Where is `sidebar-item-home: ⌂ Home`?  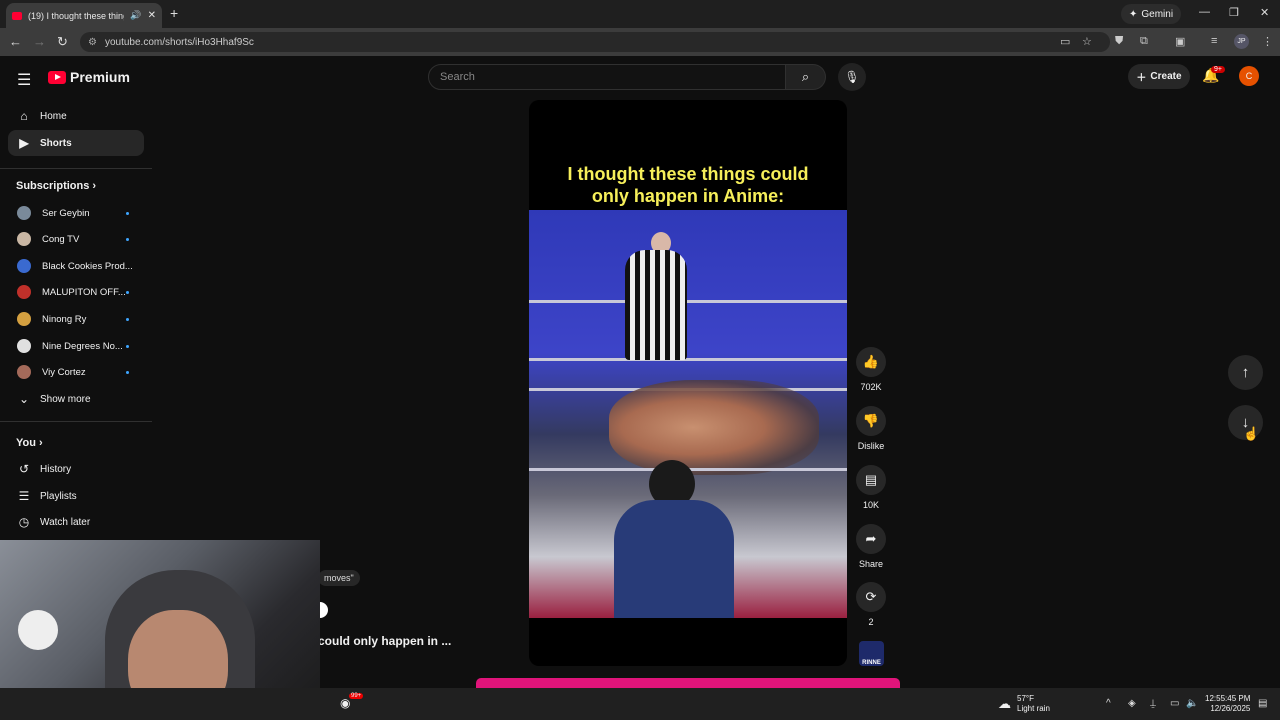 sidebar-item-home: ⌂ Home is located at coordinates (76, 116).